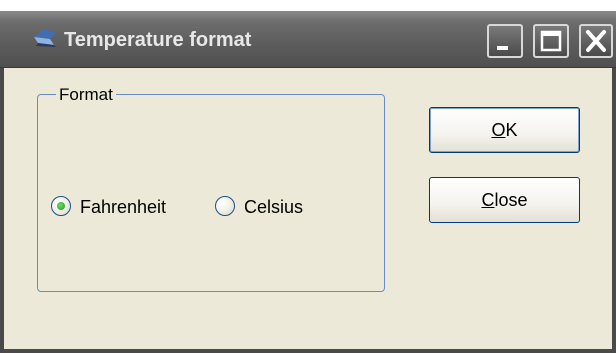  I want to click on minimize-button, so click(505, 41).